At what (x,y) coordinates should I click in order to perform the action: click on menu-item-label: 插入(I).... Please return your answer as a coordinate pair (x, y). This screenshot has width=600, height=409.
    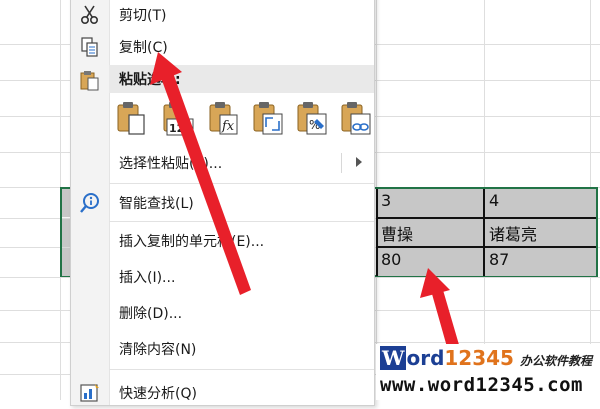
    Looking at the image, I should click on (147, 278).